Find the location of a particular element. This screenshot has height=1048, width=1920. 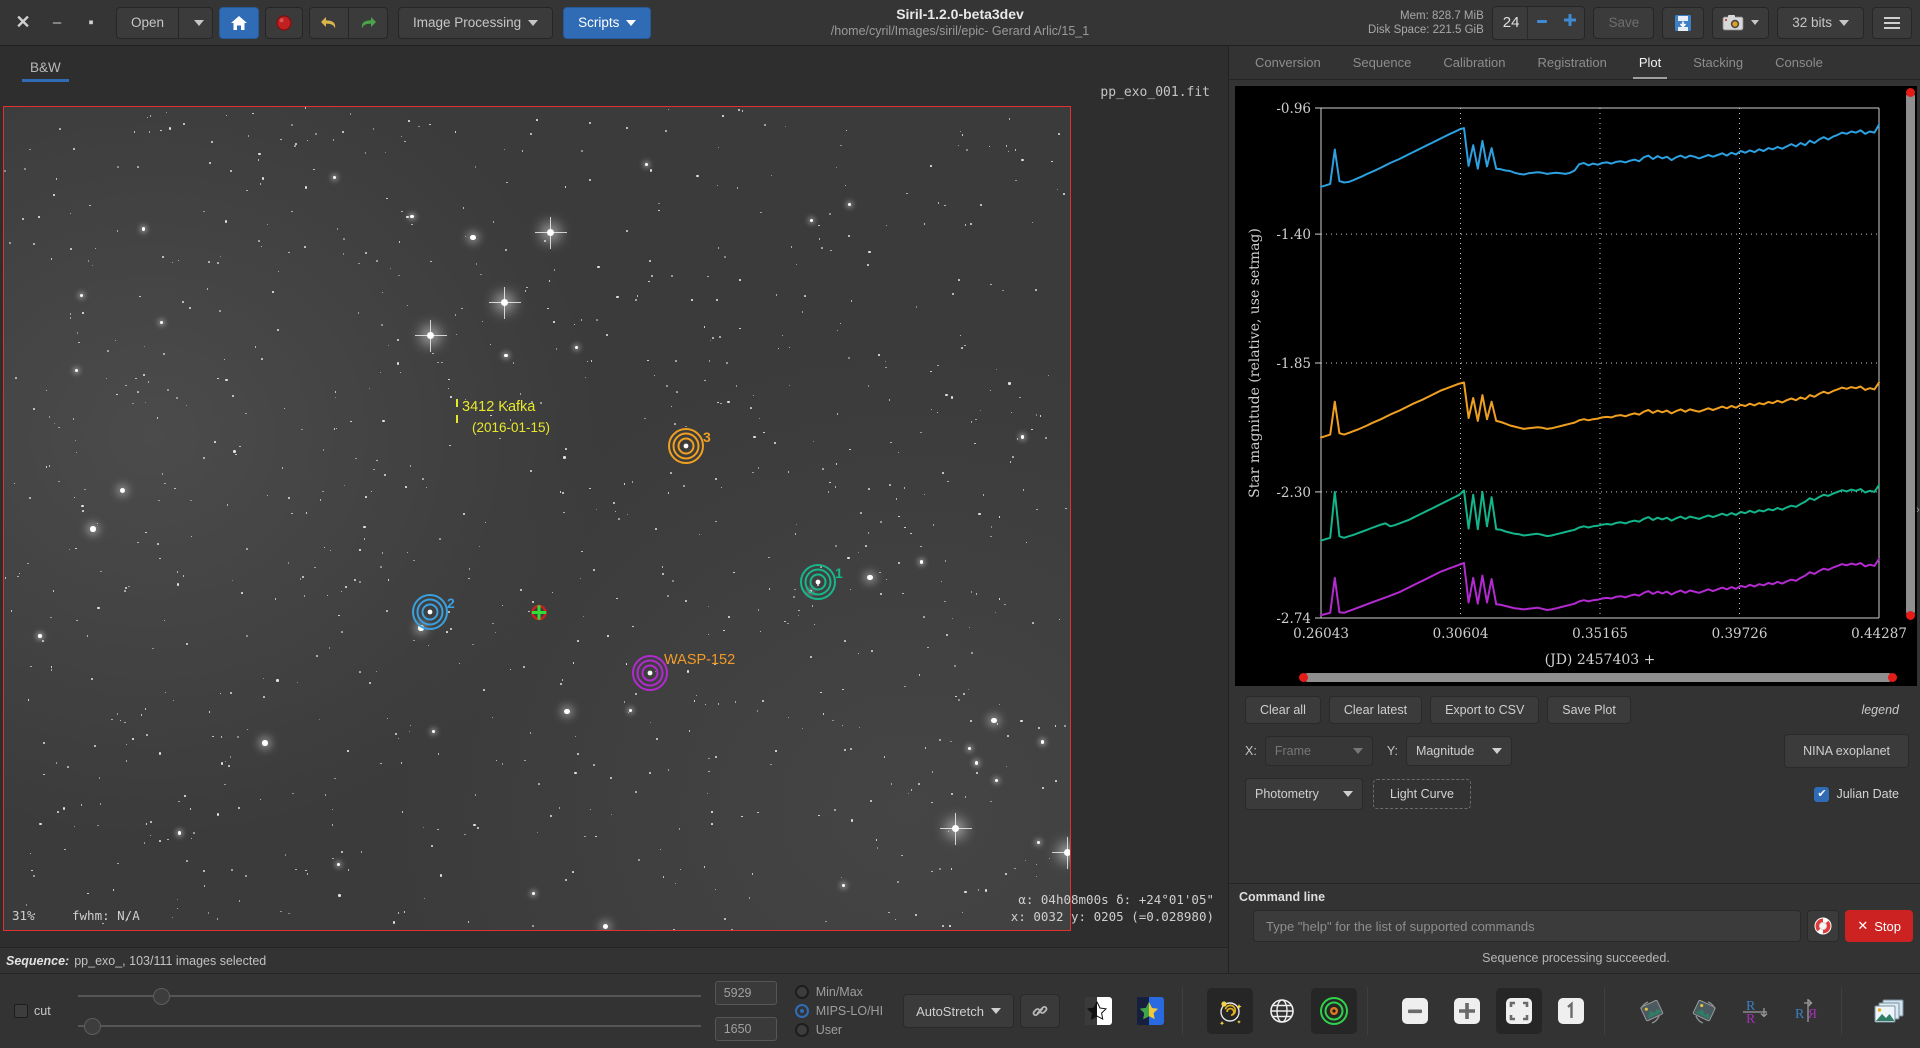

open-button: Open is located at coordinates (148, 22).